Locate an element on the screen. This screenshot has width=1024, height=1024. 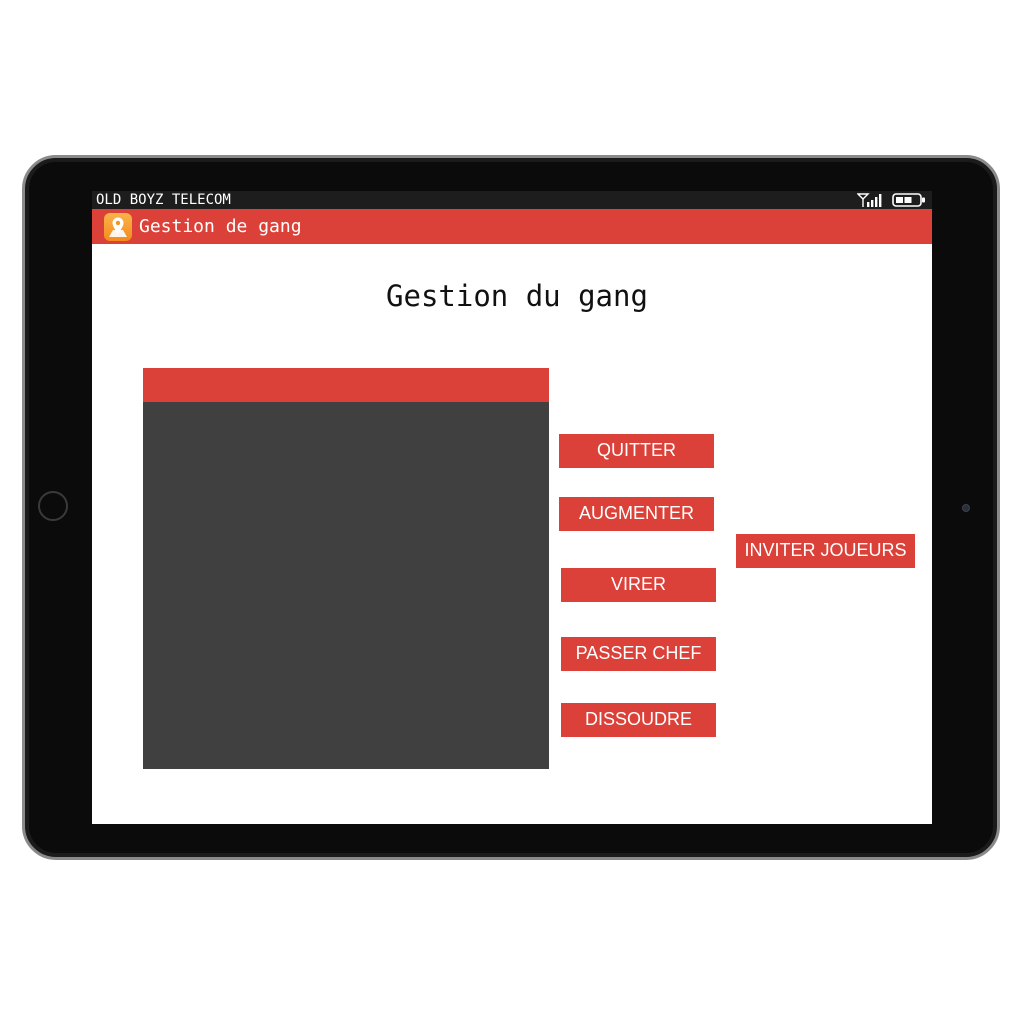
dissolve-button: DISSOUDRE is located at coordinates (638, 720).